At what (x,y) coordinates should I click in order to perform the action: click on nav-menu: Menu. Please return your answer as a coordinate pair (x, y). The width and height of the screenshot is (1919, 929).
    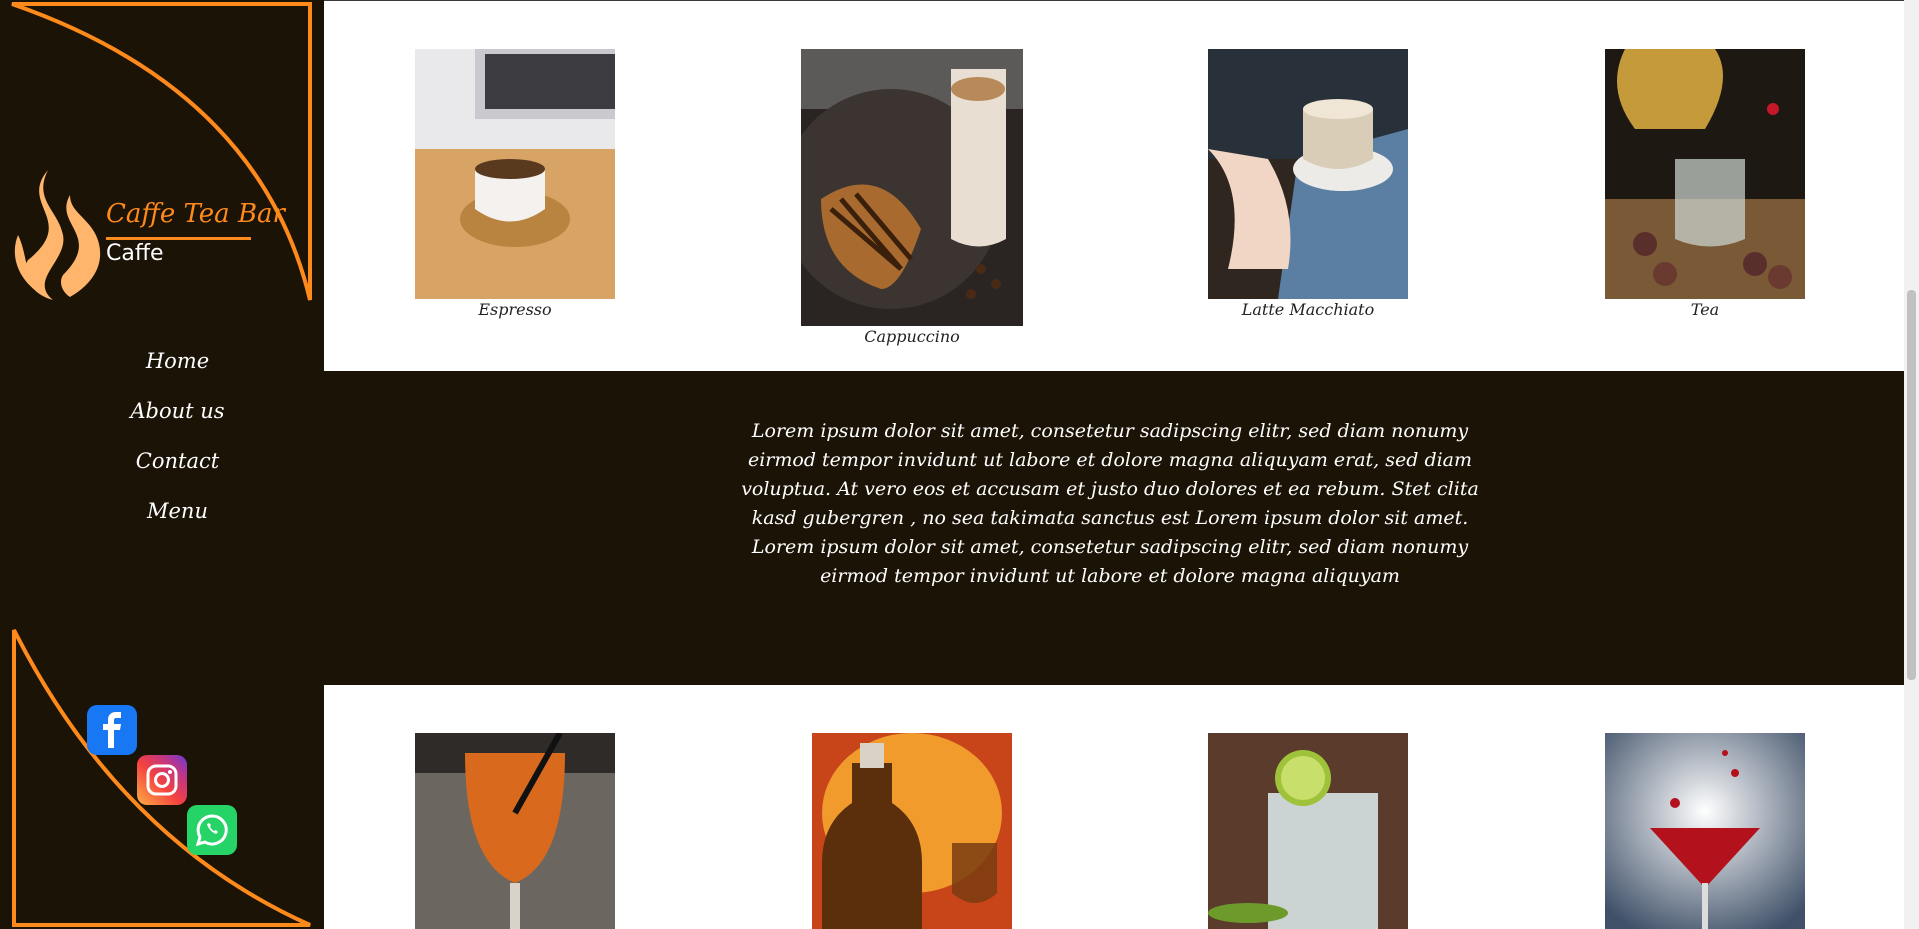
    Looking at the image, I should click on (162, 520).